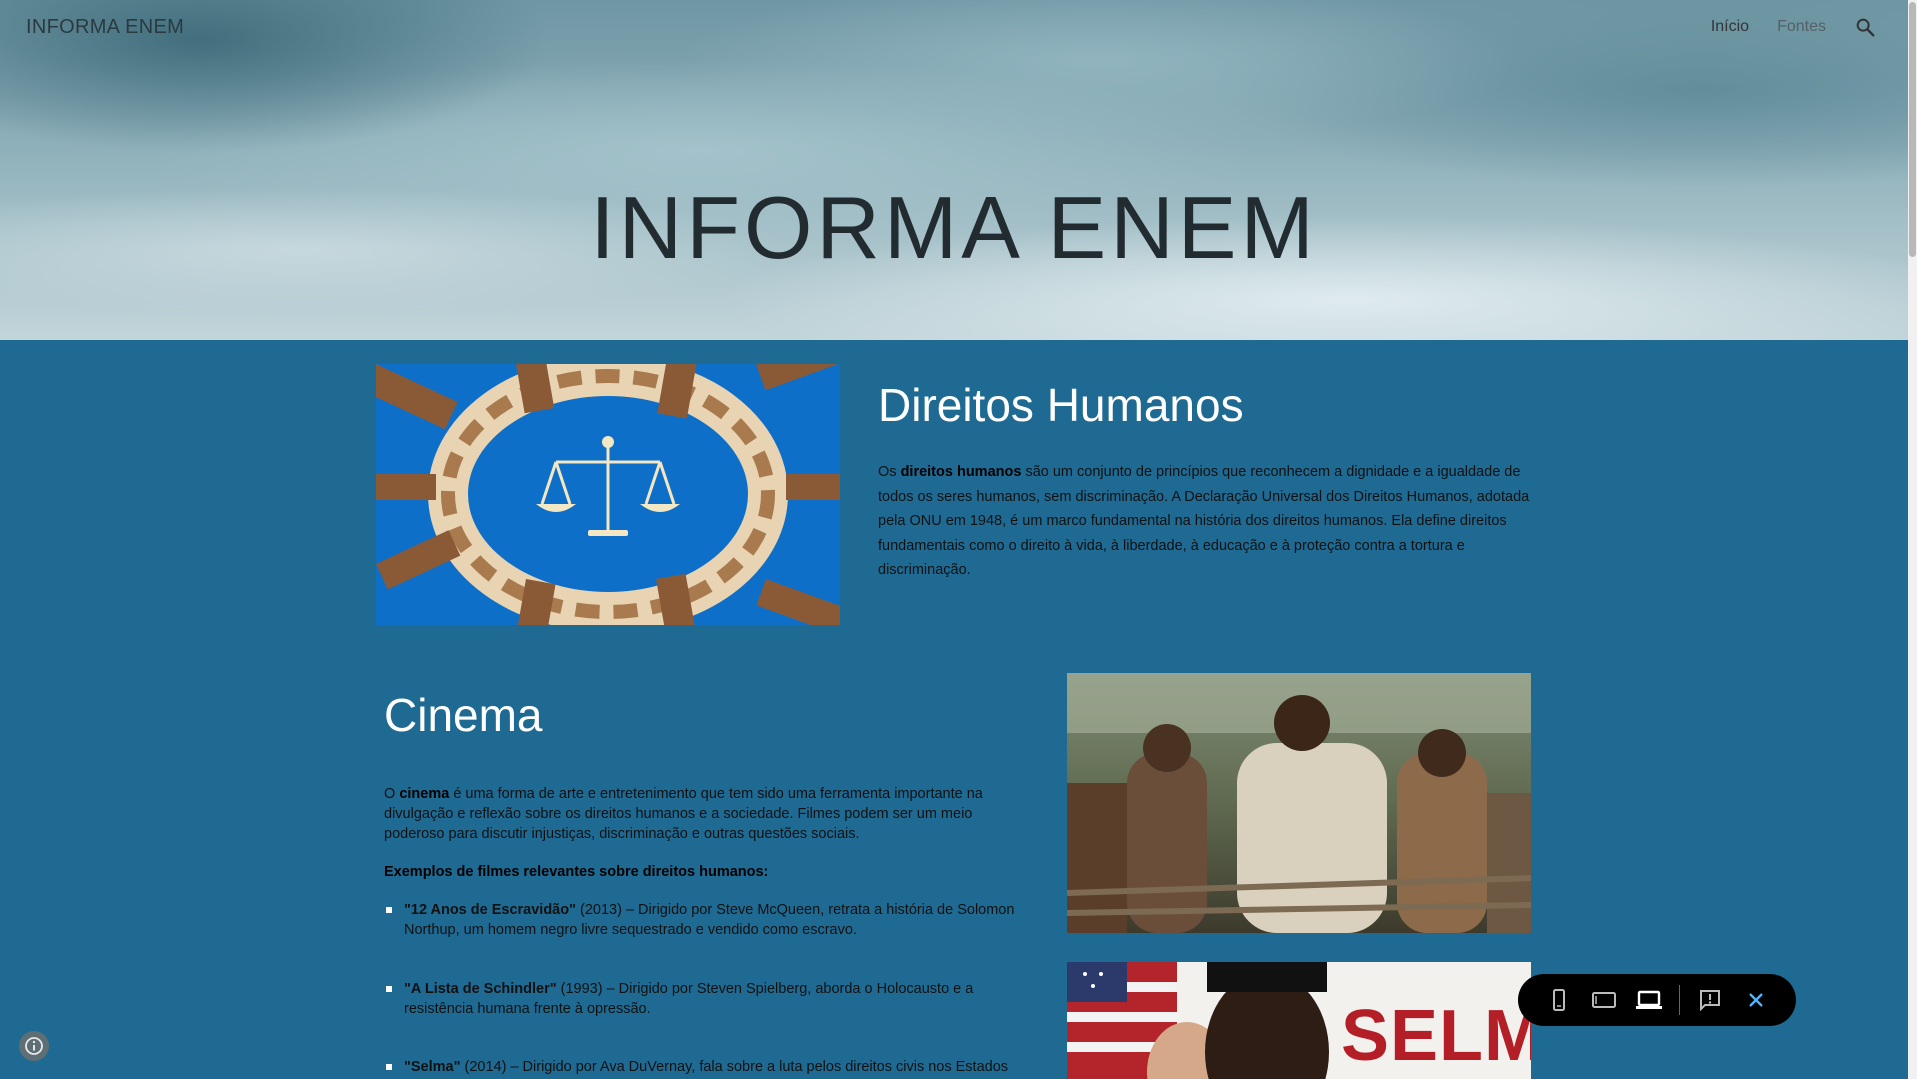 The height and width of the screenshot is (1079, 1917). Describe the element at coordinates (463, 715) in the screenshot. I see `cinema-heading: Cinema` at that location.